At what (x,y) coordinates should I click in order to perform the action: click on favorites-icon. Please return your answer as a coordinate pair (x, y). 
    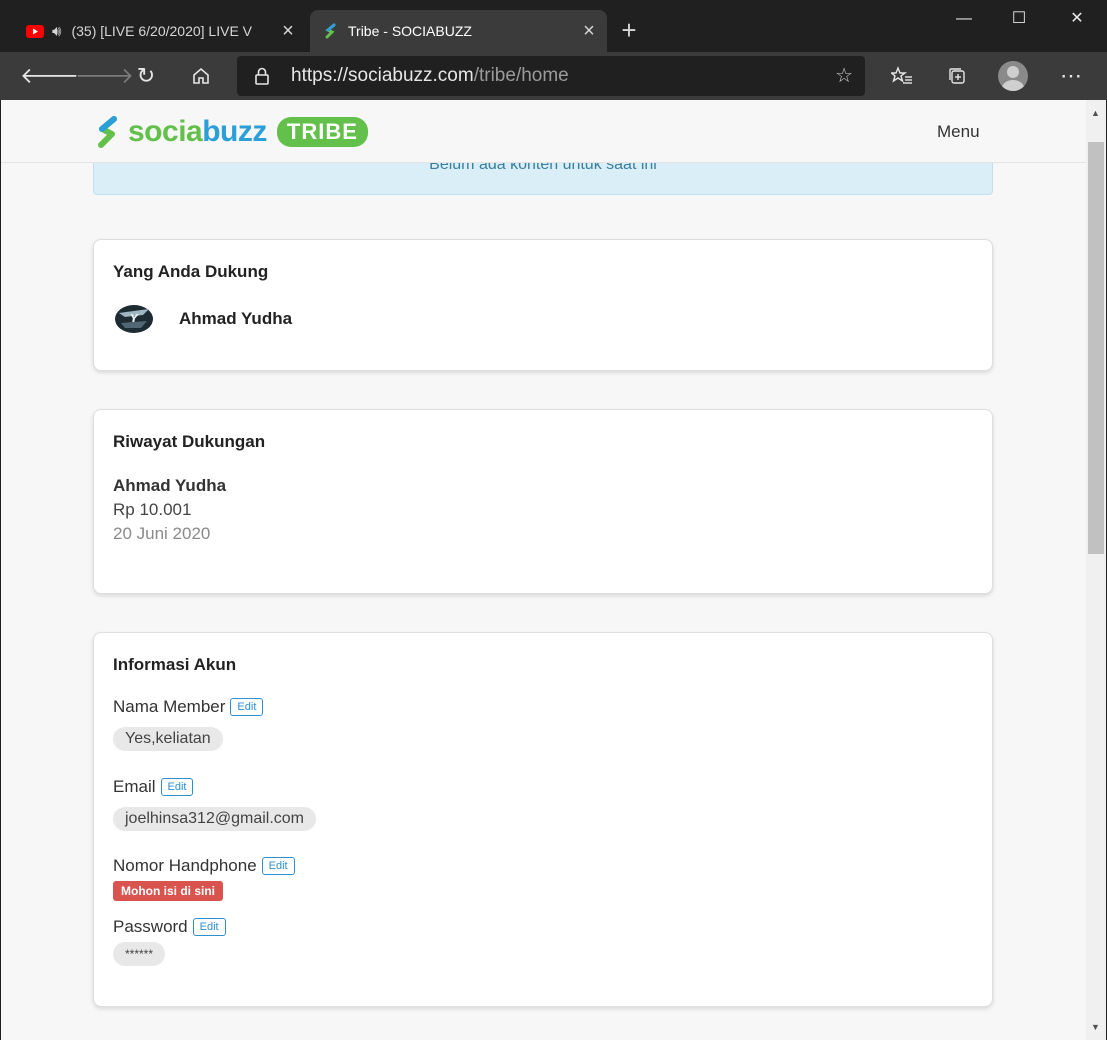
    Looking at the image, I should click on (902, 76).